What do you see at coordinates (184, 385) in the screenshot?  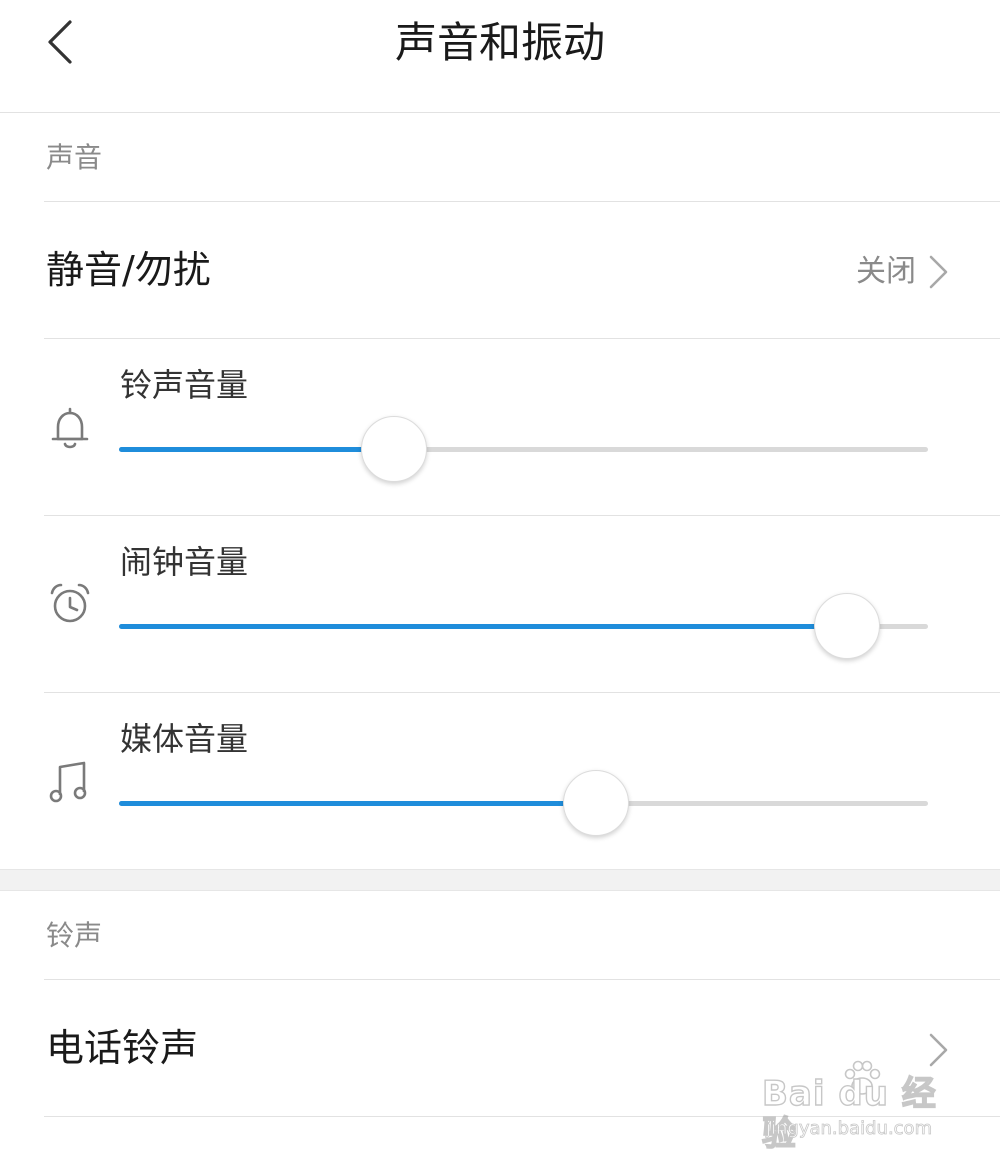 I see `ring-volume-label: 铃声音量` at bounding box center [184, 385].